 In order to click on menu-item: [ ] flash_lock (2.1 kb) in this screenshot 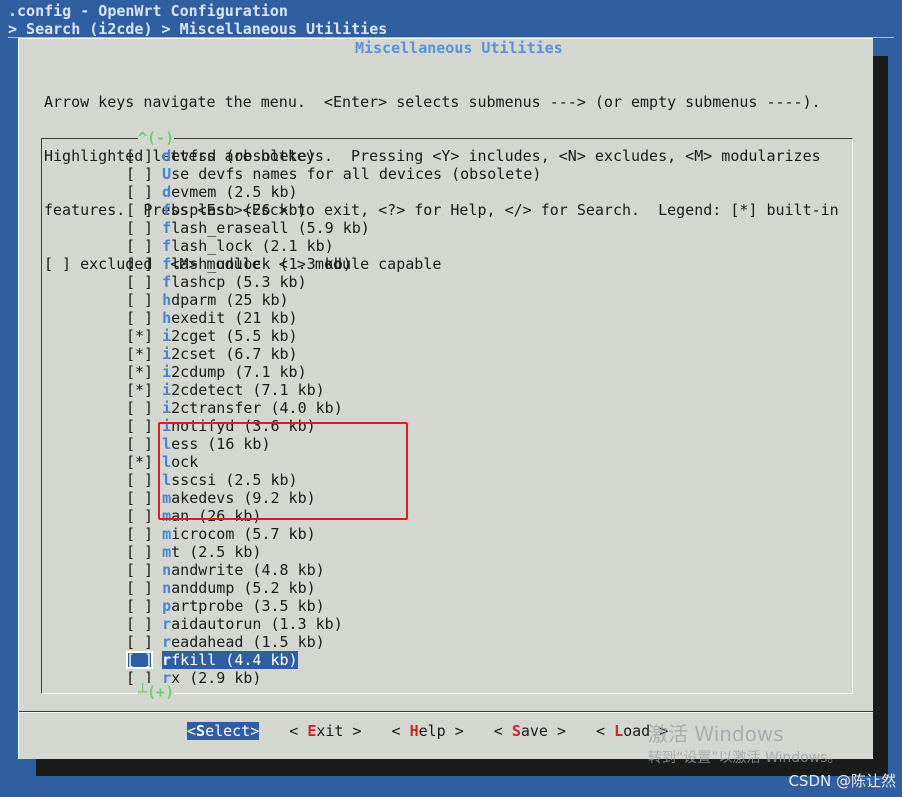, I will do `click(333, 246)`.